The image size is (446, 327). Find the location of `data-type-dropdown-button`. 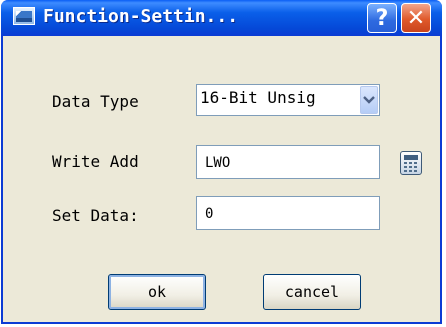

data-type-dropdown-button is located at coordinates (369, 100).